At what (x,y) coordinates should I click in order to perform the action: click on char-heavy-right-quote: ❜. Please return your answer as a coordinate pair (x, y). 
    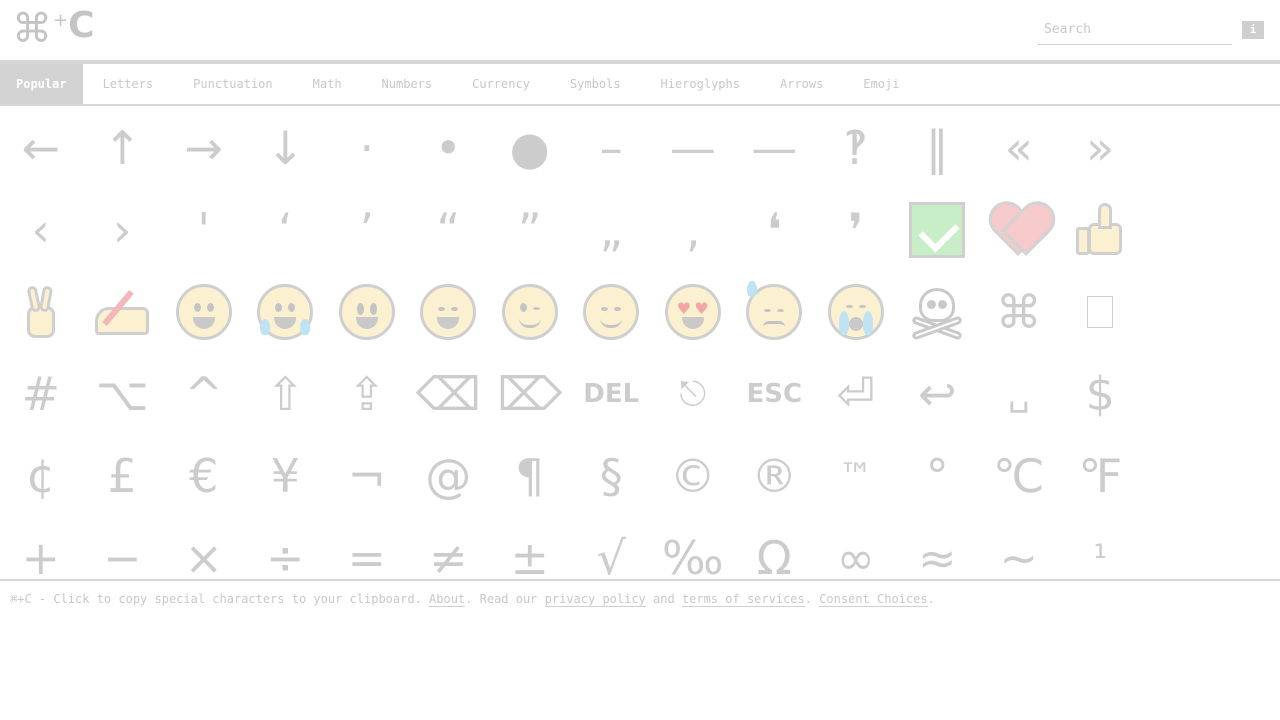
    Looking at the image, I should click on (856, 230).